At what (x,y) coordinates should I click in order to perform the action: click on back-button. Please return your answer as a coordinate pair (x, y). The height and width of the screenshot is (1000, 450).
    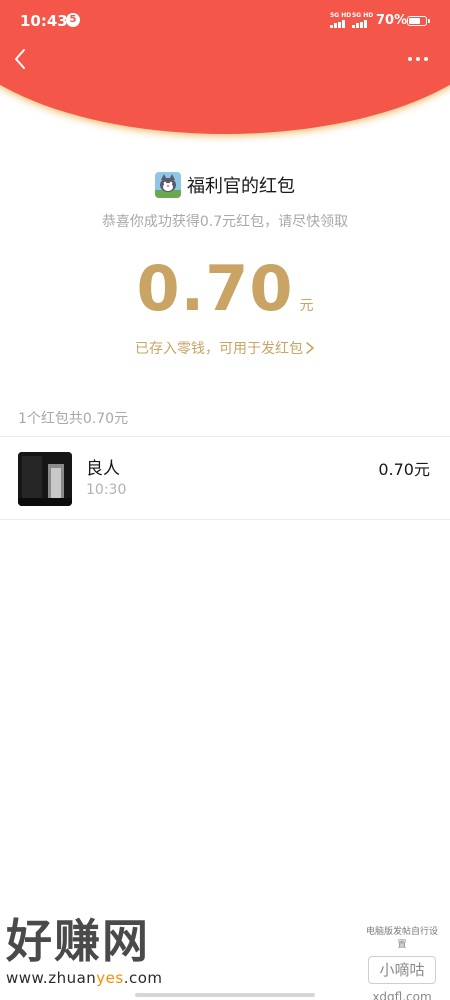
    Looking at the image, I should click on (21, 59).